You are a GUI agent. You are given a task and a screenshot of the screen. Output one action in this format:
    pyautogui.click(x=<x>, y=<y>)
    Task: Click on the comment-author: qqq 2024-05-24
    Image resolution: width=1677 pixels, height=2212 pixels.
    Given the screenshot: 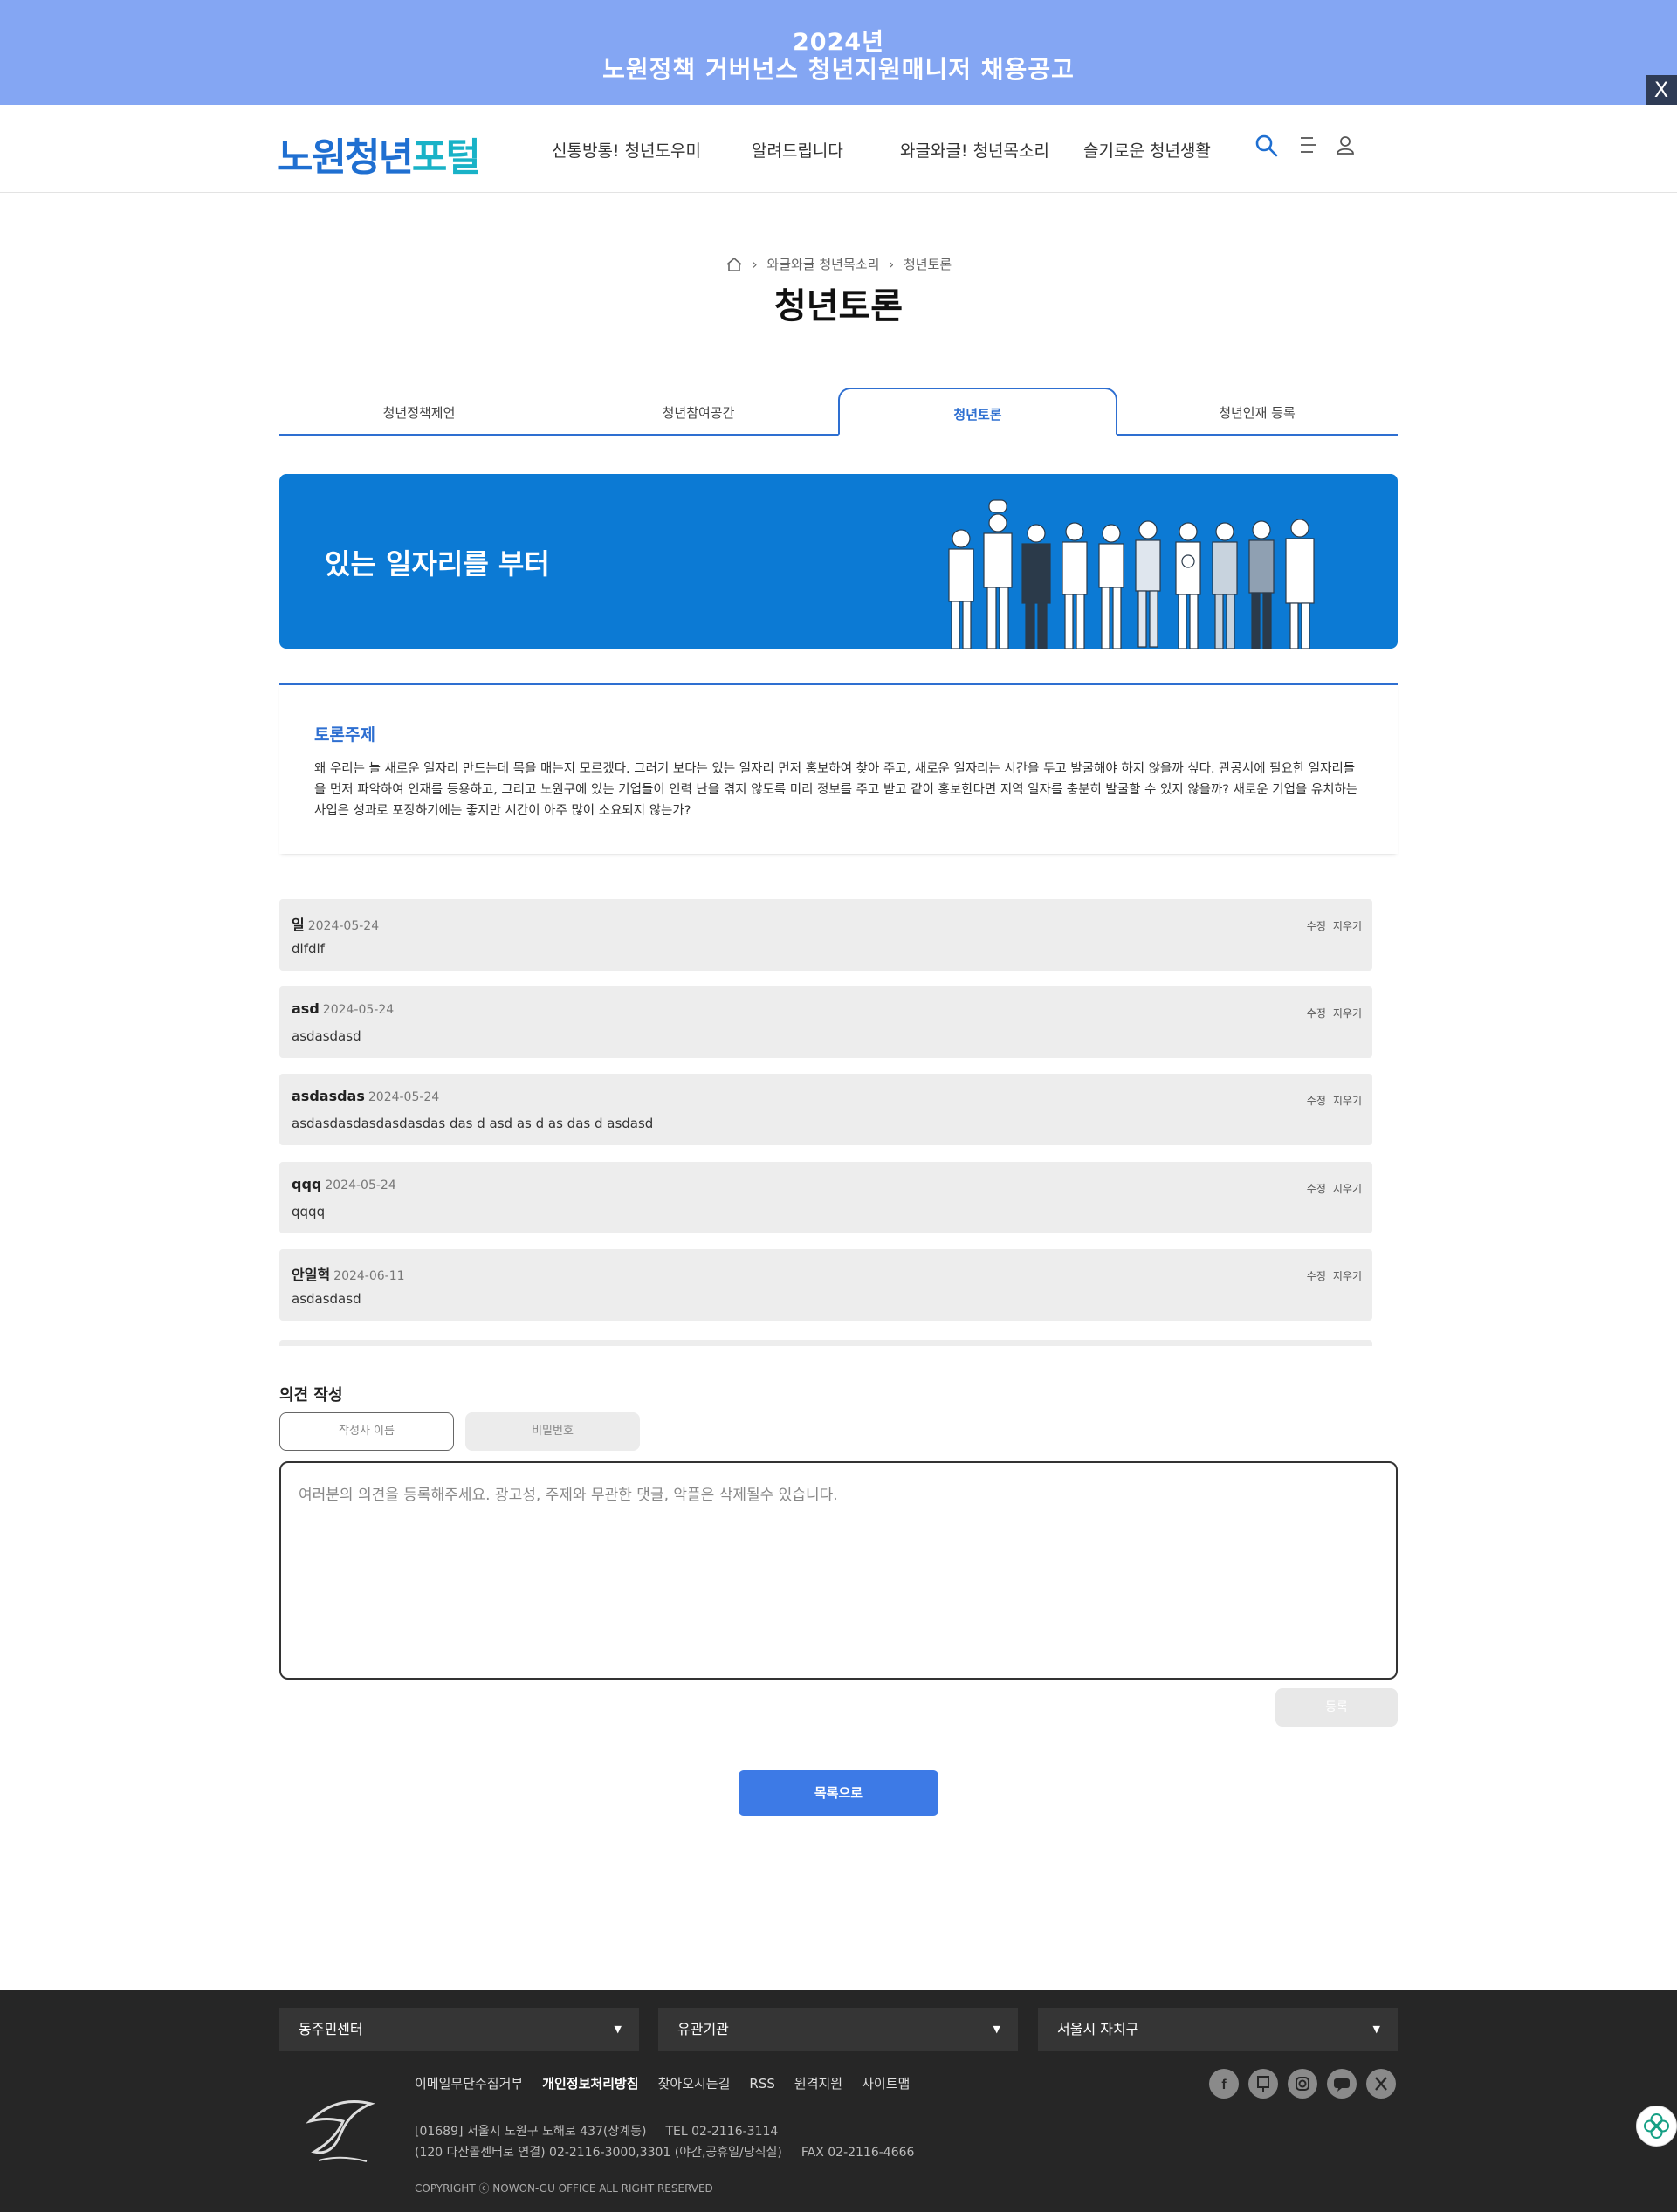 What is the action you would take?
    pyautogui.click(x=344, y=1184)
    